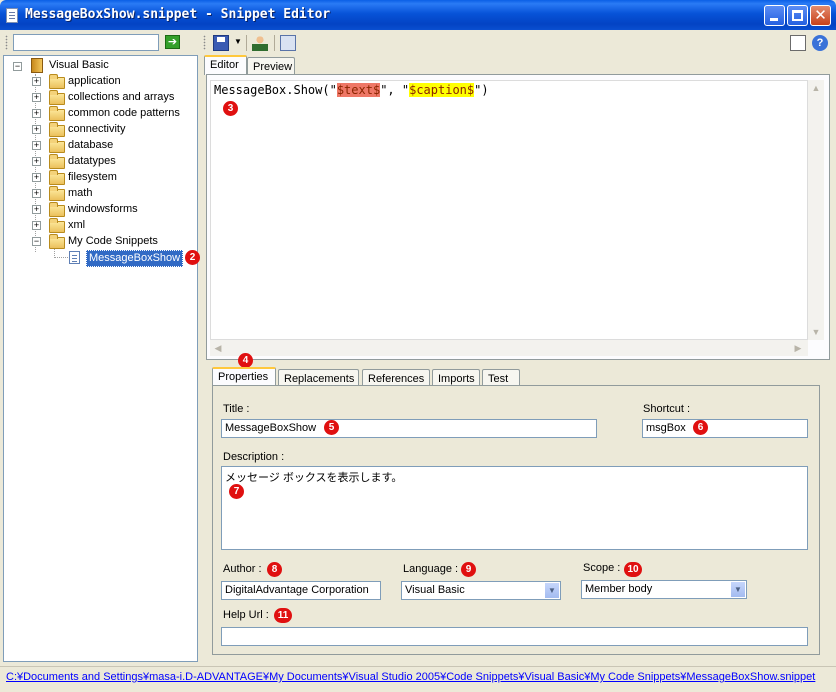 The image size is (836, 692). What do you see at coordinates (246, 43) in the screenshot?
I see `toolbar-separator` at bounding box center [246, 43].